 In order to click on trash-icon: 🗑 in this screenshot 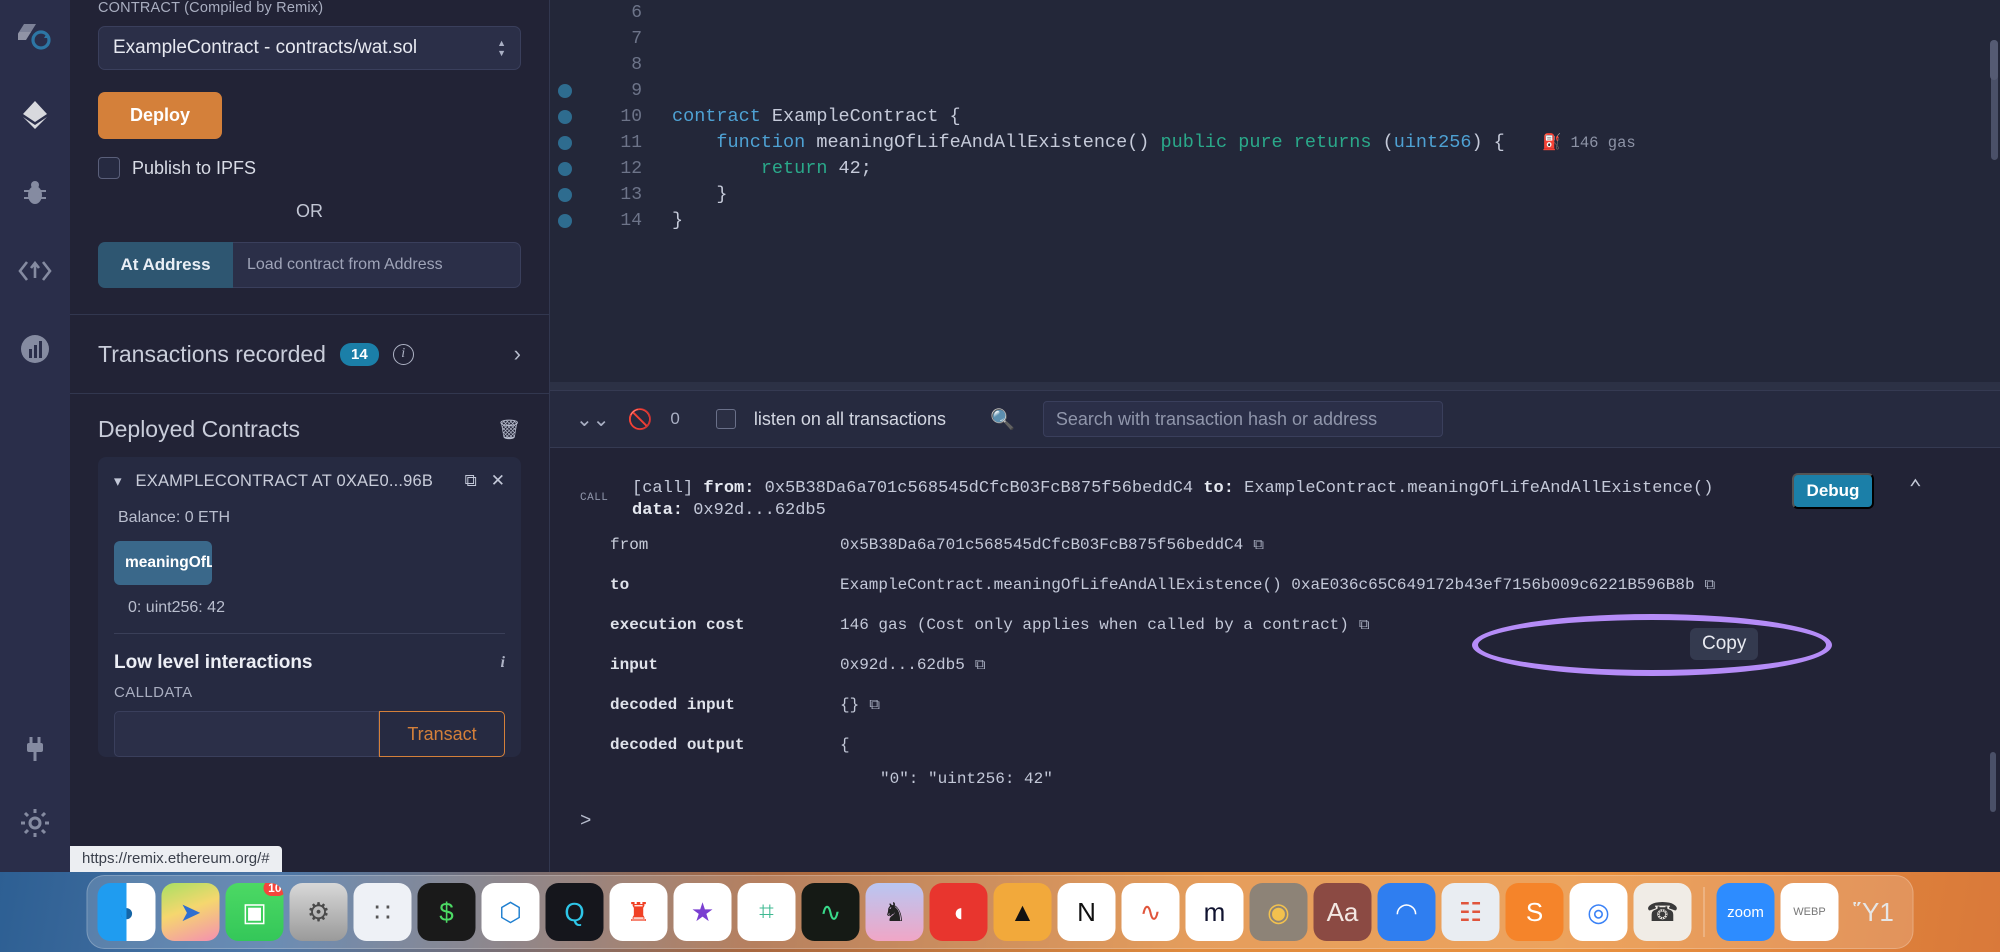, I will do `click(509, 430)`.